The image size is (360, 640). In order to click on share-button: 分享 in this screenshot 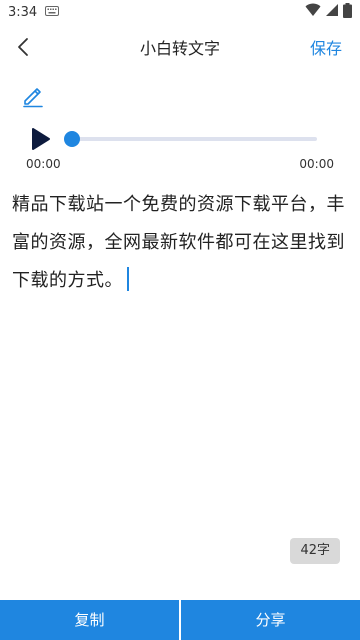, I will do `click(270, 620)`.